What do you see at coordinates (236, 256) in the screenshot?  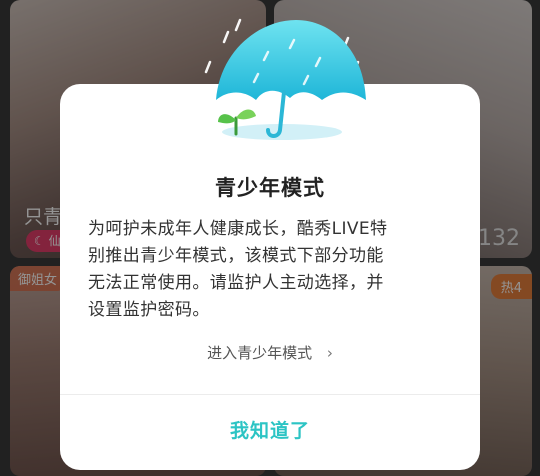 I see `dialog-body-line: 别推出青少年模式，该模式下部分功能` at bounding box center [236, 256].